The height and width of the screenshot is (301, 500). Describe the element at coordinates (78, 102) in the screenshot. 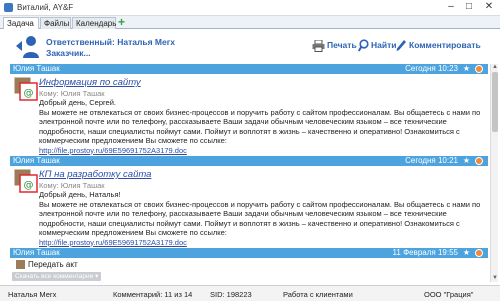

I see `message-greeting: Добрый день, Сергей.` at that location.